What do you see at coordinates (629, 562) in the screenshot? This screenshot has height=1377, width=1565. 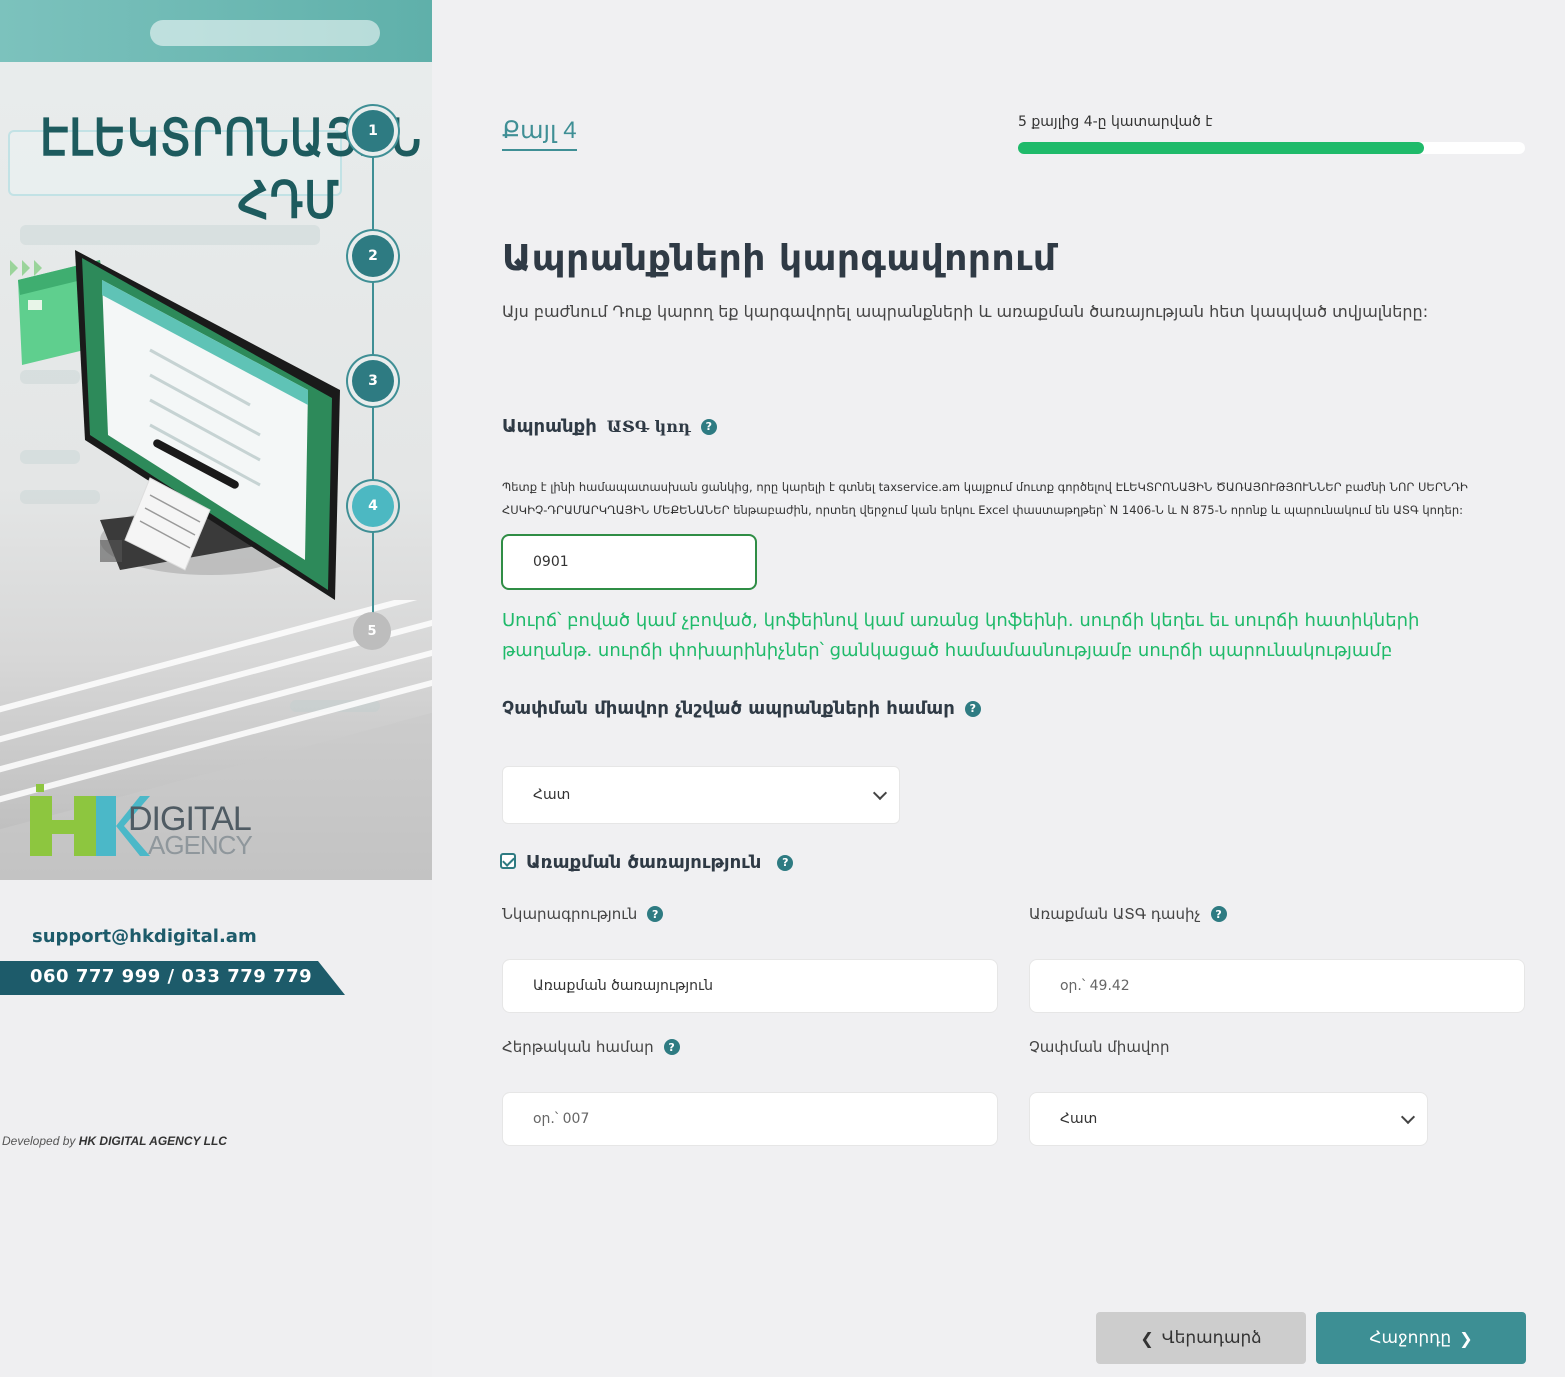 I see `atg-code-input` at bounding box center [629, 562].